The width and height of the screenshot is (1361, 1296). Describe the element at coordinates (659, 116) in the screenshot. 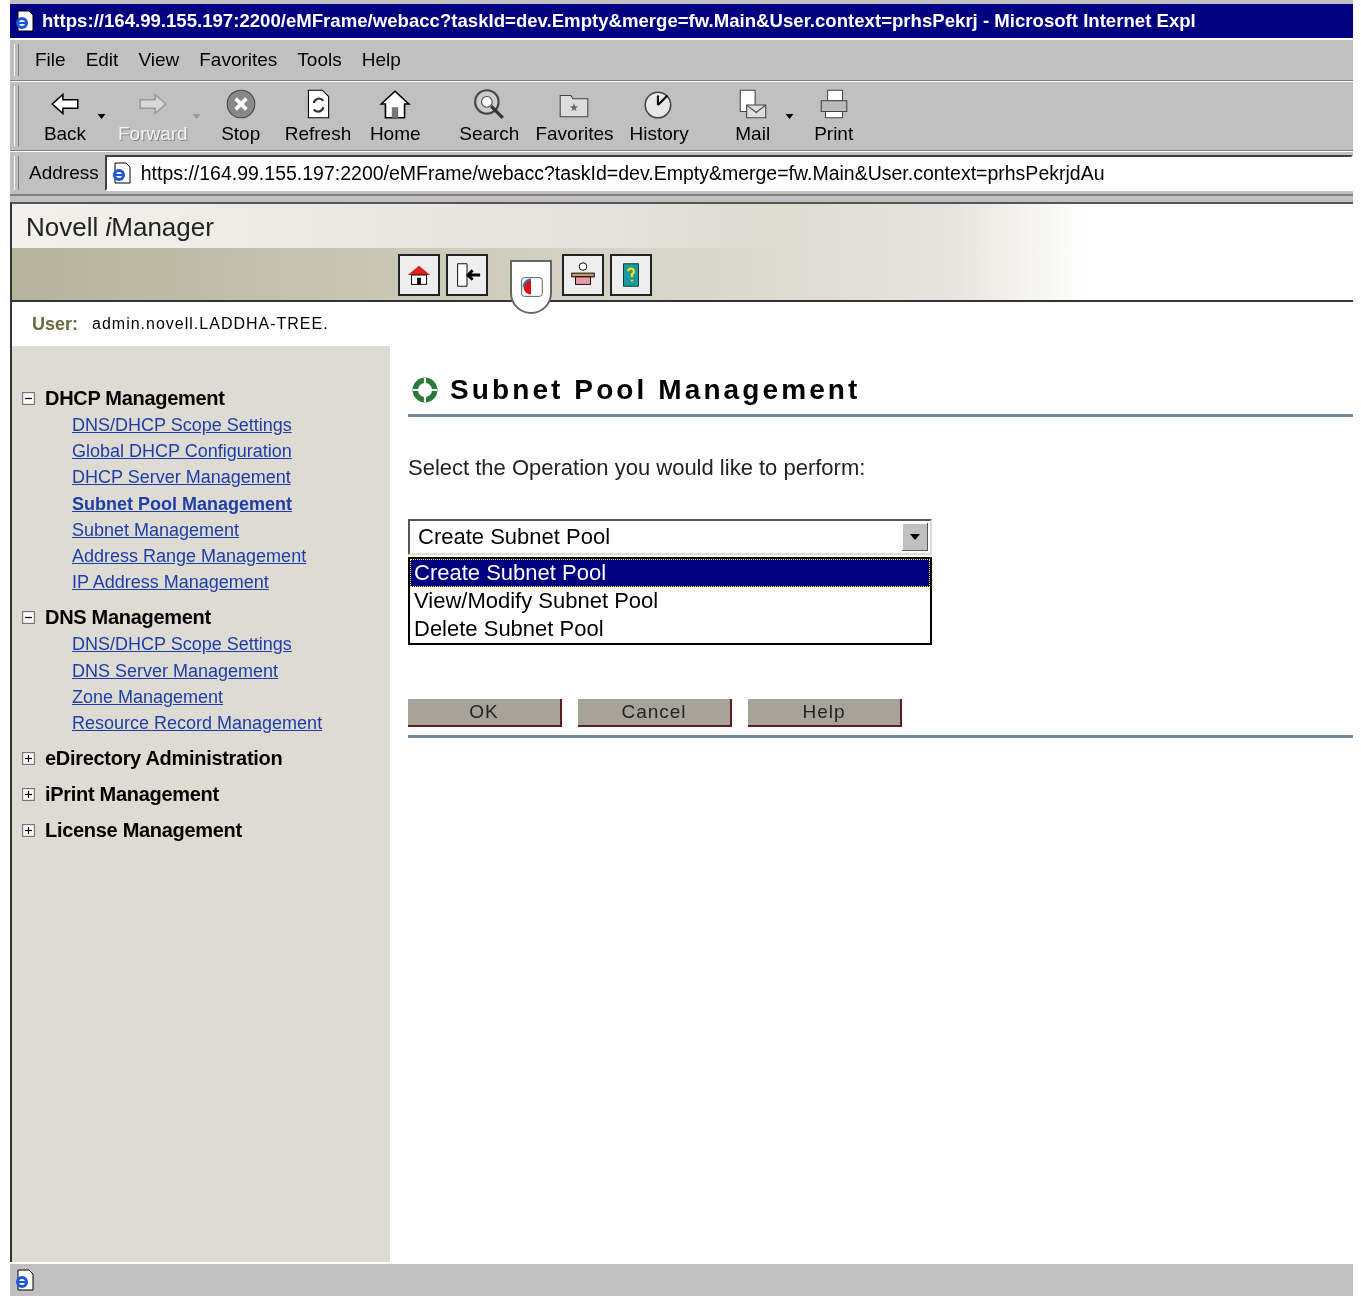

I see `history-button: History` at that location.